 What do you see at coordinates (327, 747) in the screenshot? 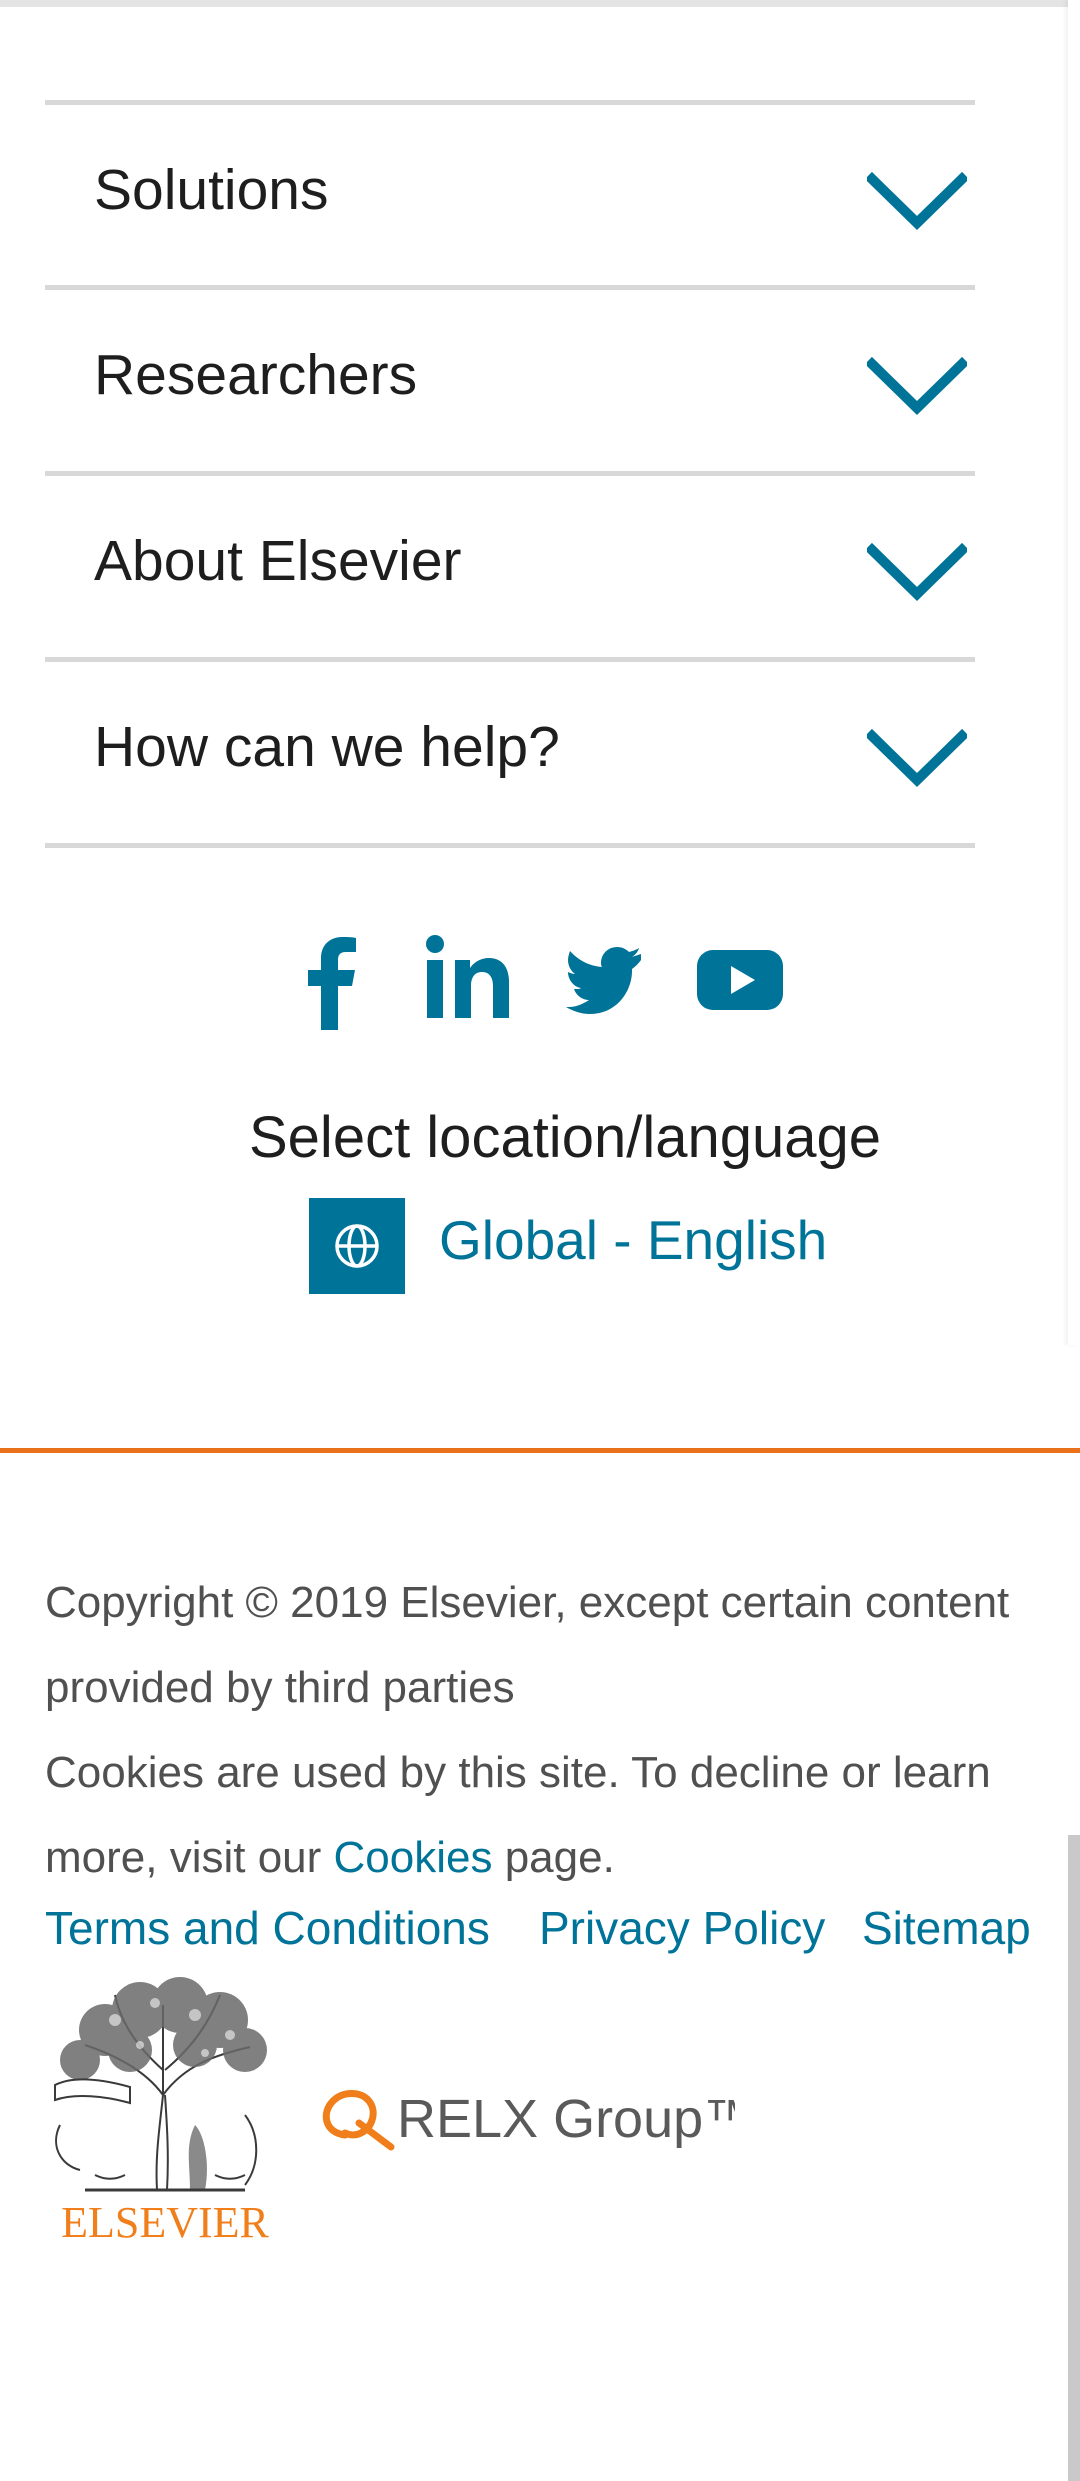
I see `accordion-label-help: How can we help?` at bounding box center [327, 747].